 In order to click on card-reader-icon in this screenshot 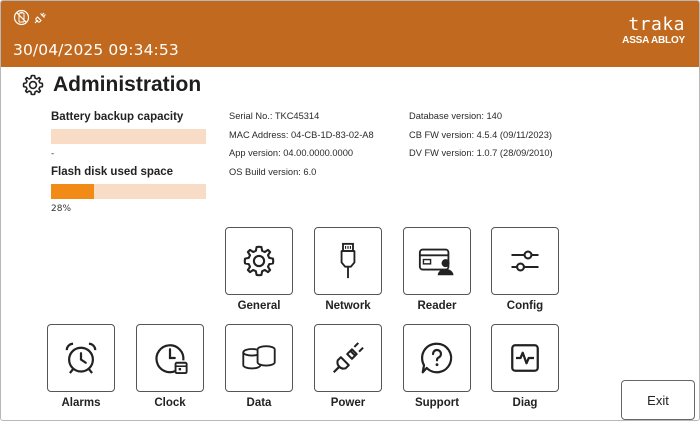, I will do `click(437, 261)`.